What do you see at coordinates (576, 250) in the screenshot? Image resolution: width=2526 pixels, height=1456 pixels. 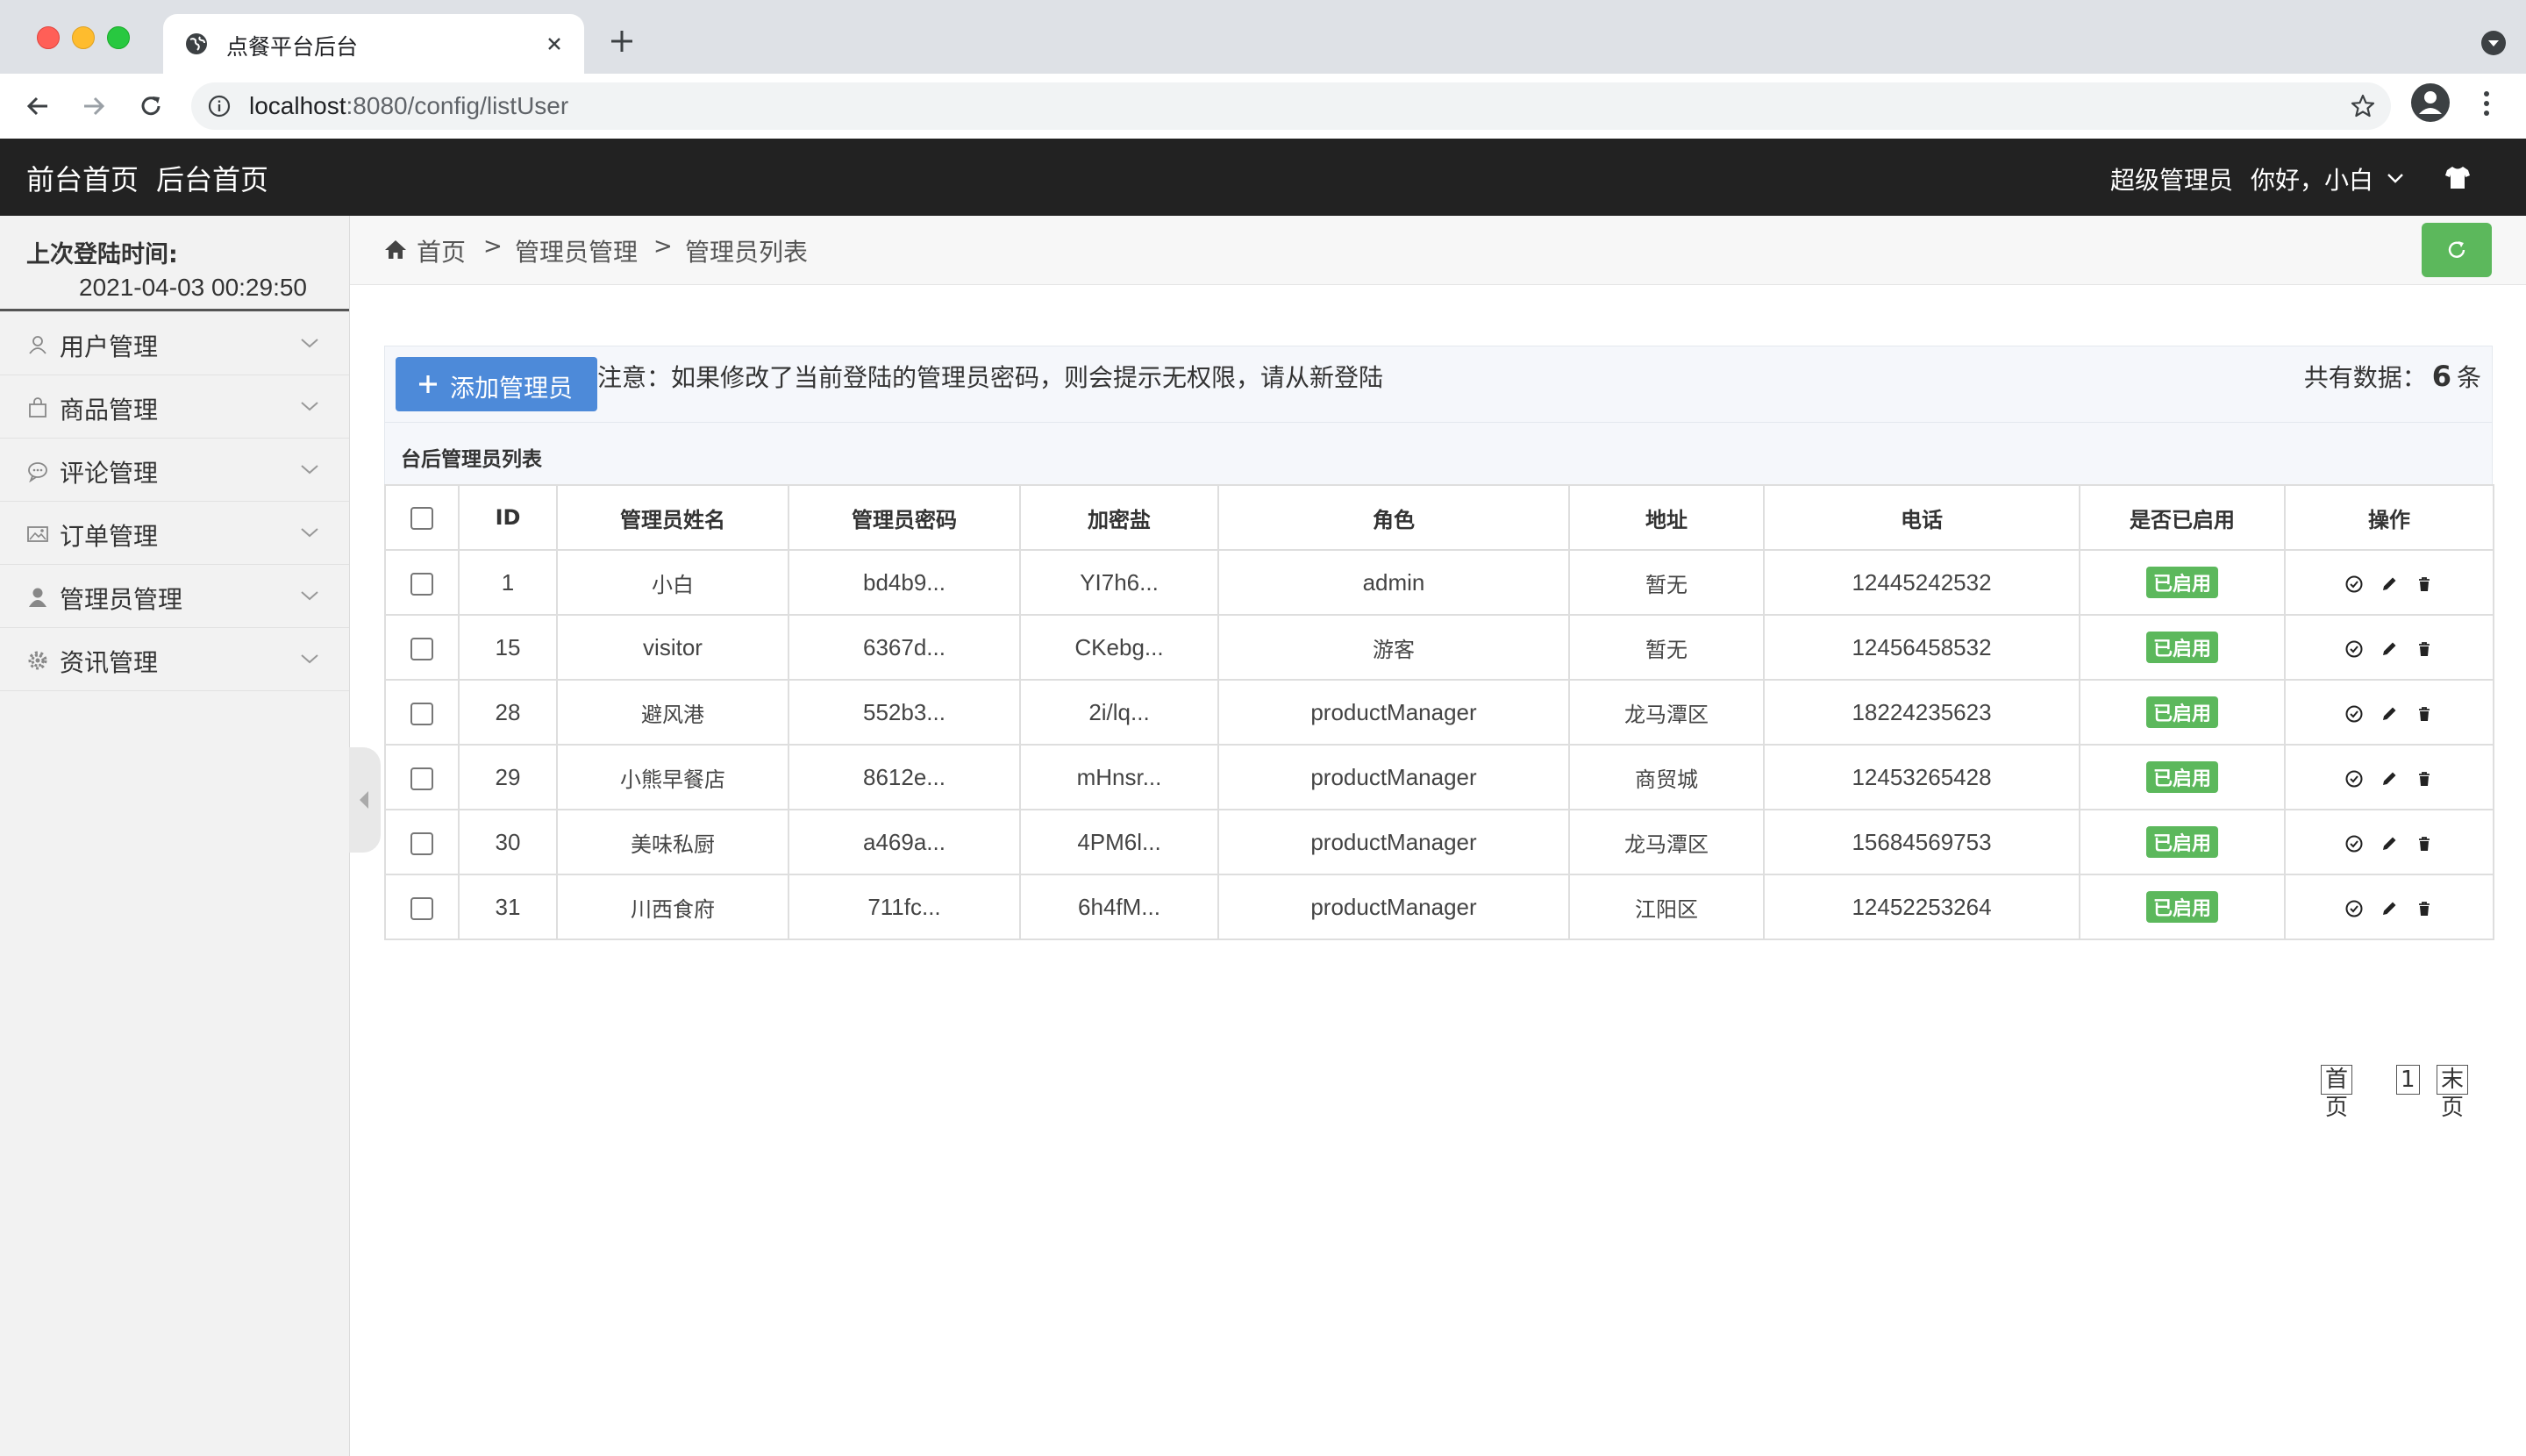 I see `breadcrumb-admin-management: 管理员管理` at bounding box center [576, 250].